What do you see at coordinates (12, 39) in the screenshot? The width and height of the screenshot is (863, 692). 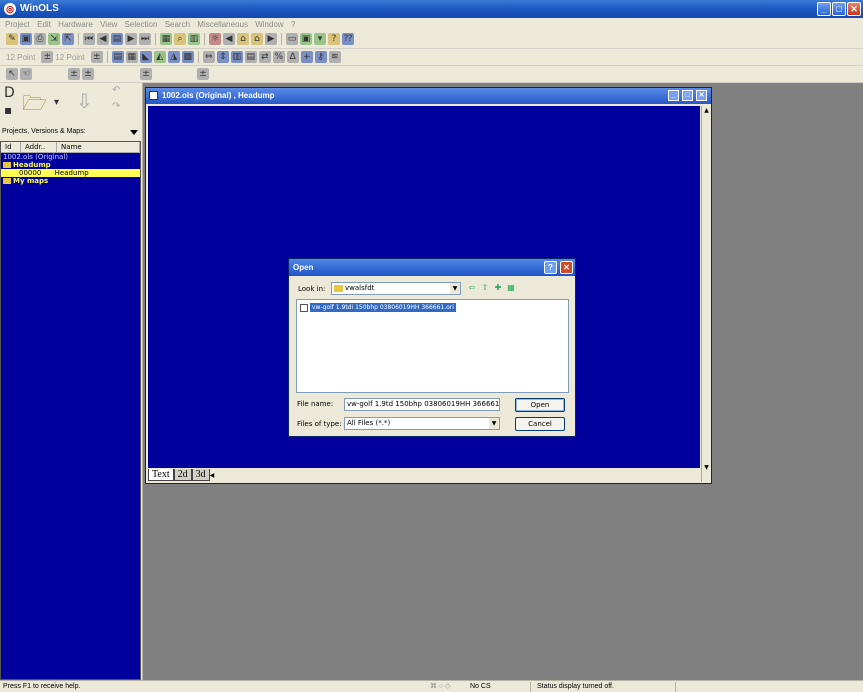 I see `new-project-icon: ✎` at bounding box center [12, 39].